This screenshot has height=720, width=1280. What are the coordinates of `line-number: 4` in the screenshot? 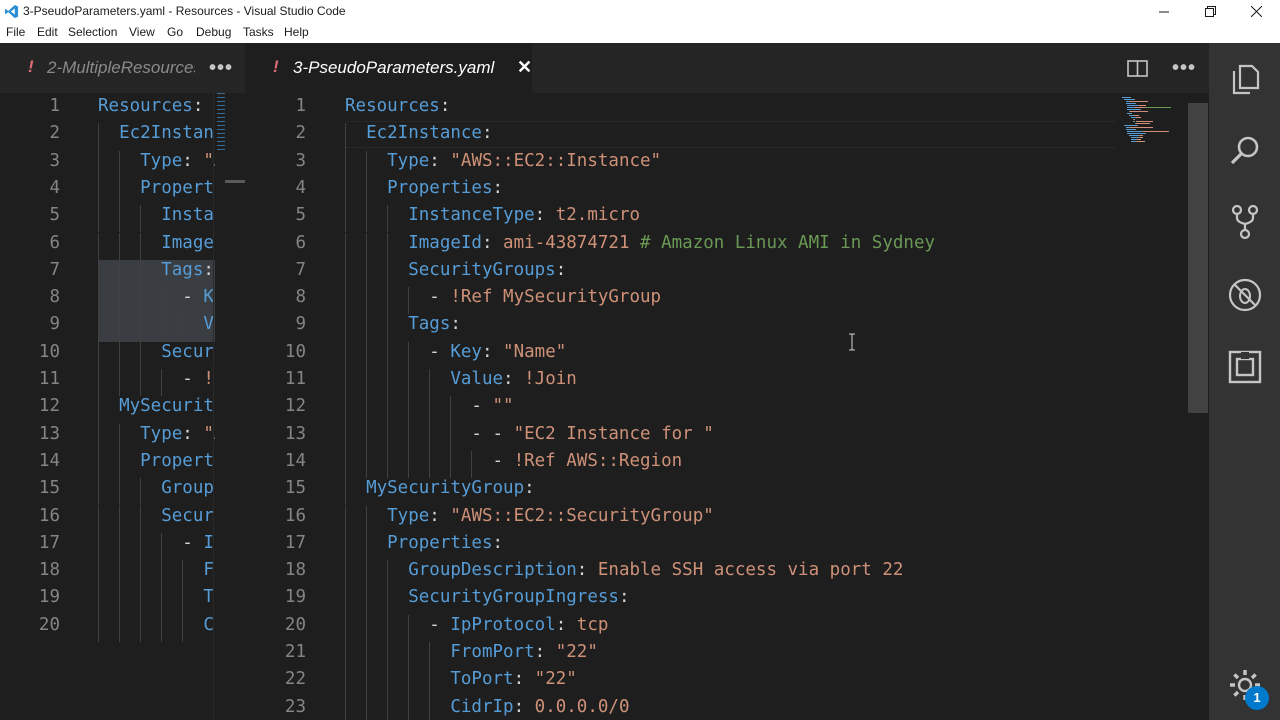 It's located at (54, 187).